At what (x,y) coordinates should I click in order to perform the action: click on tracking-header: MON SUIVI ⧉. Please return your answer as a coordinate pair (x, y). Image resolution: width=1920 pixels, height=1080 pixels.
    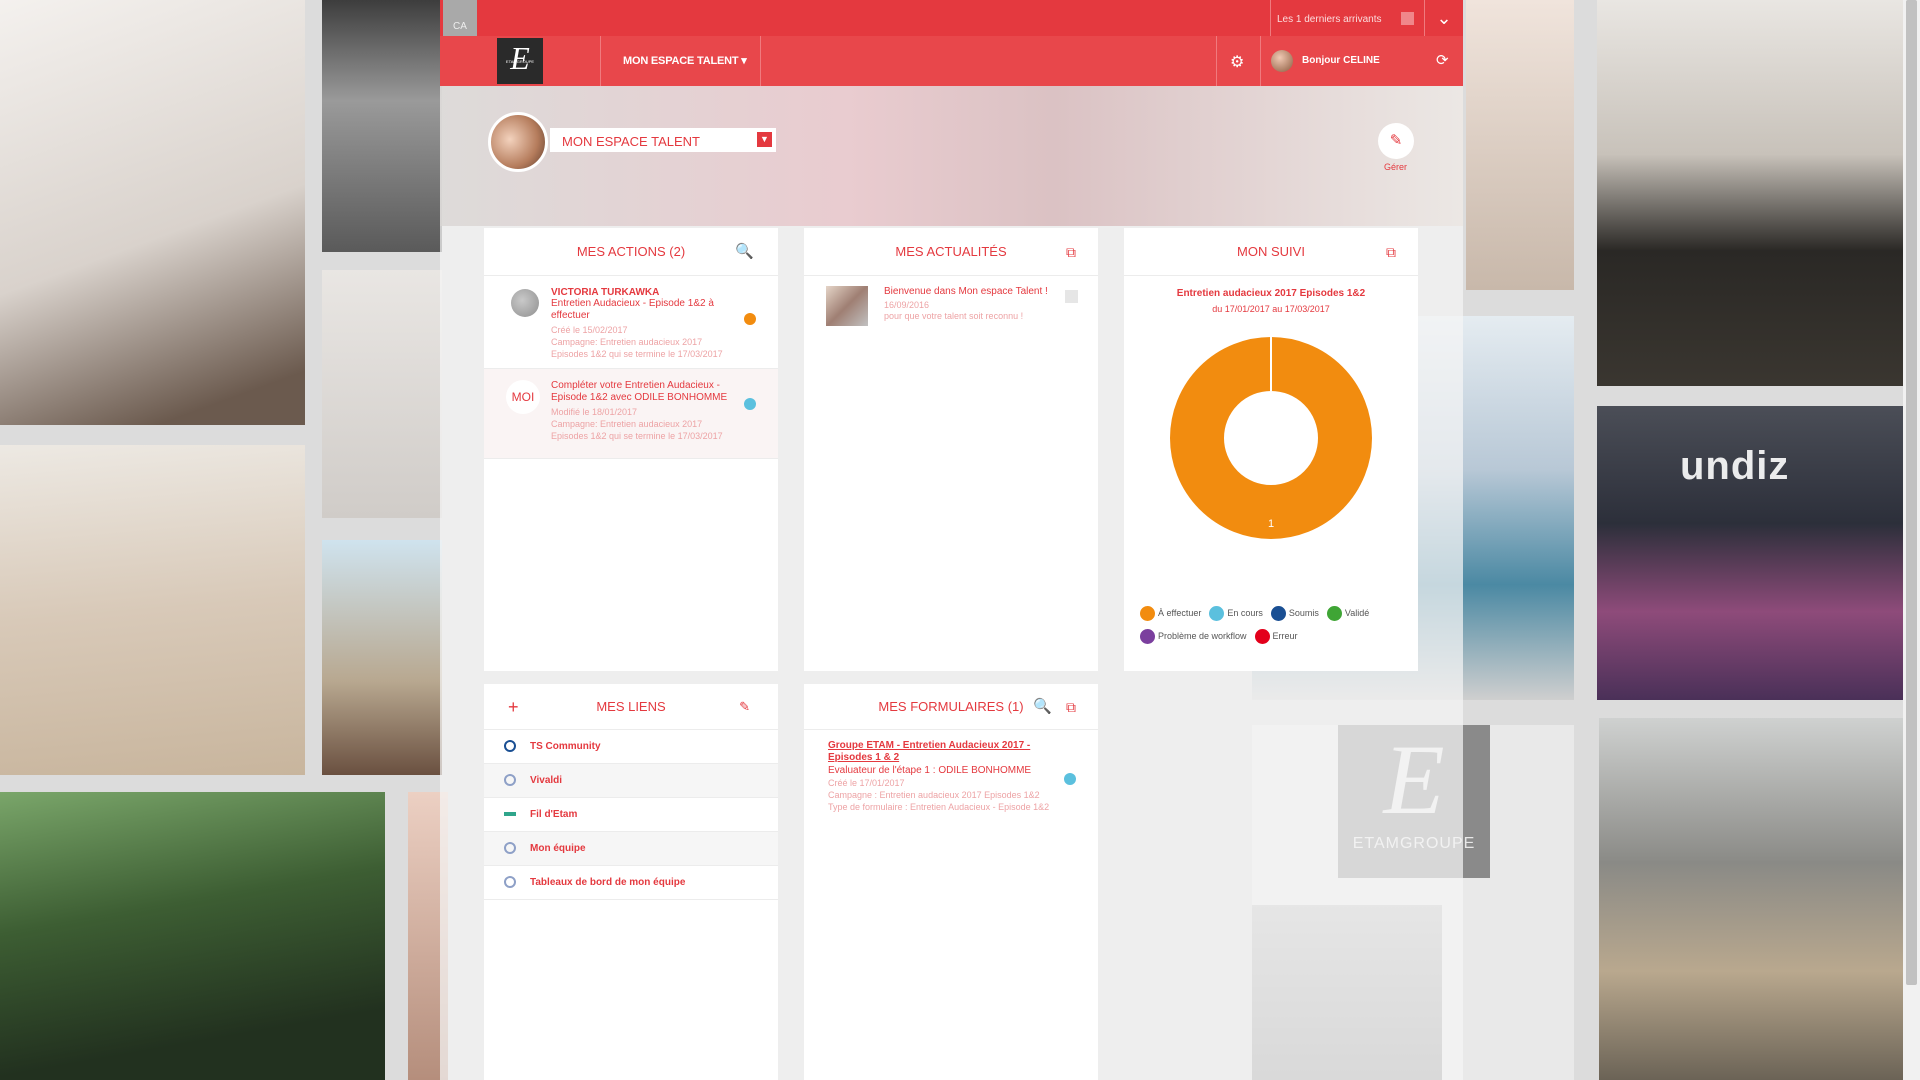
    Looking at the image, I should click on (1271, 252).